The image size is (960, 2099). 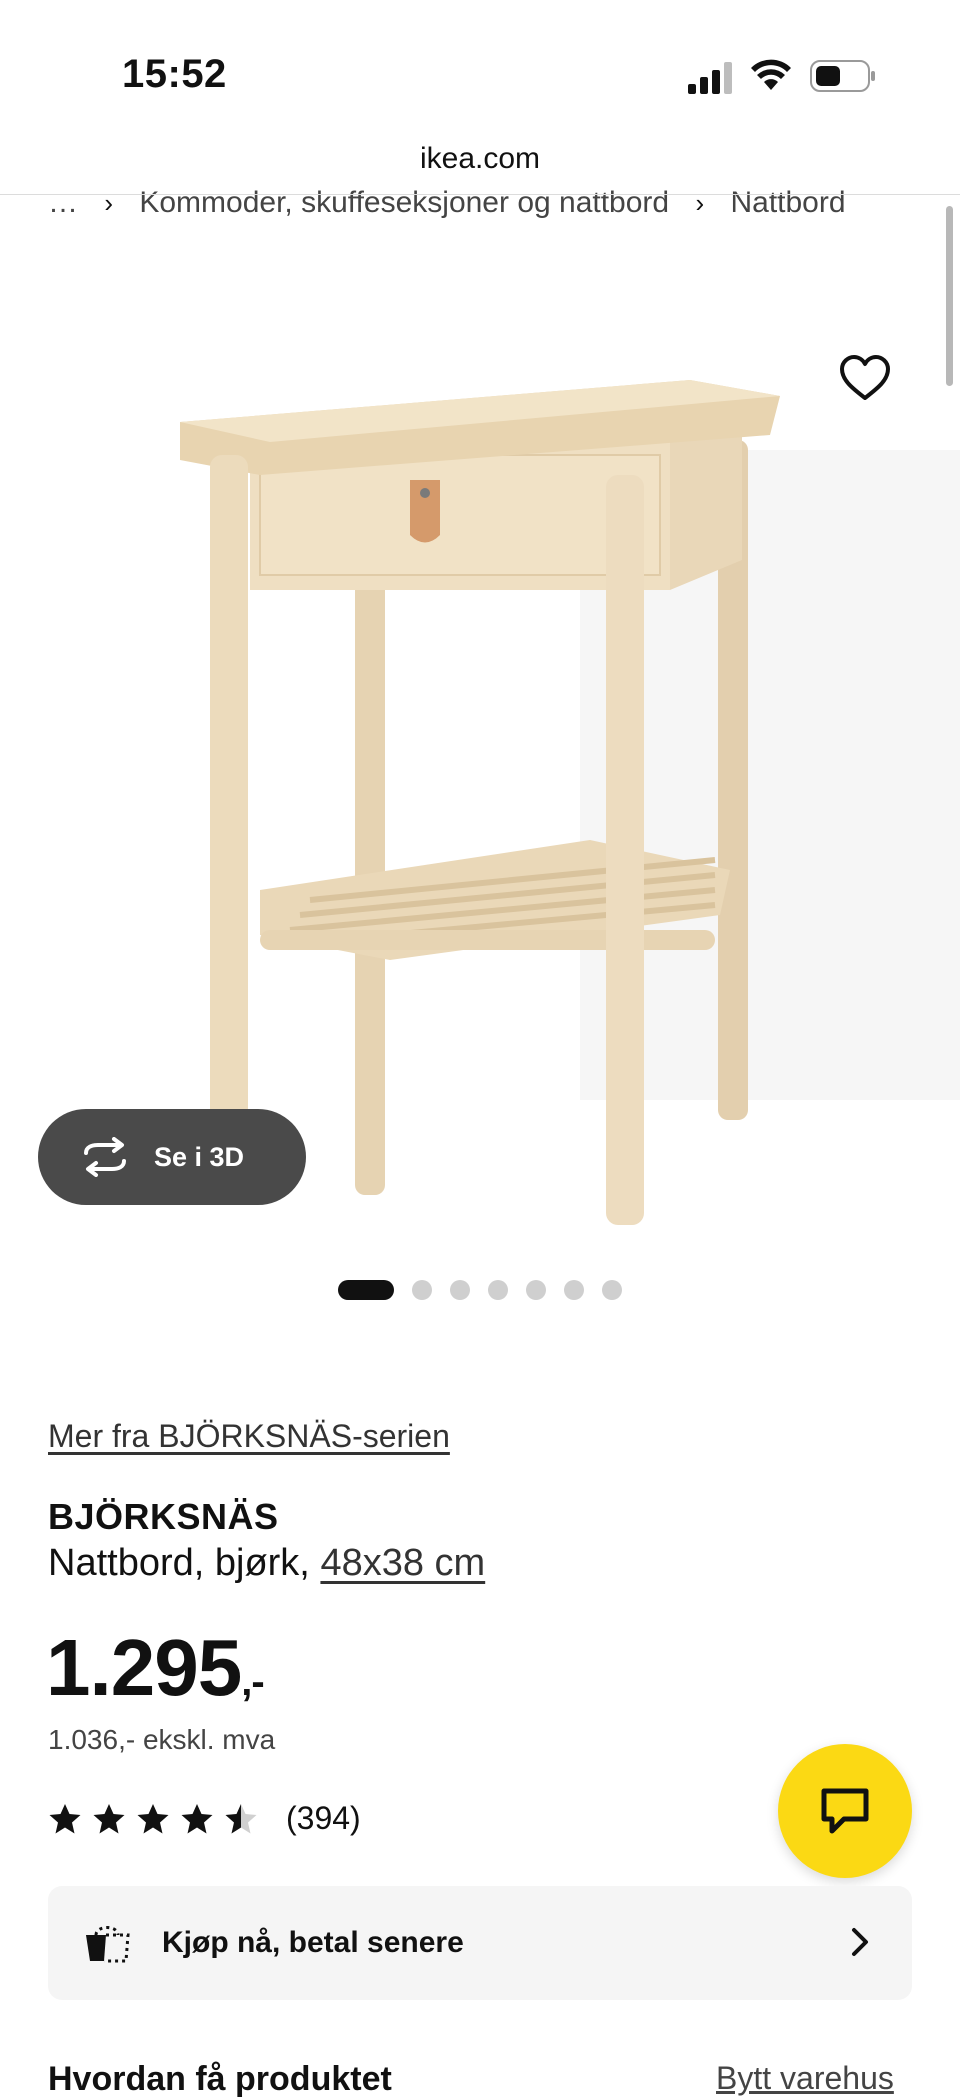 What do you see at coordinates (771, 74) in the screenshot?
I see `wifi-icon` at bounding box center [771, 74].